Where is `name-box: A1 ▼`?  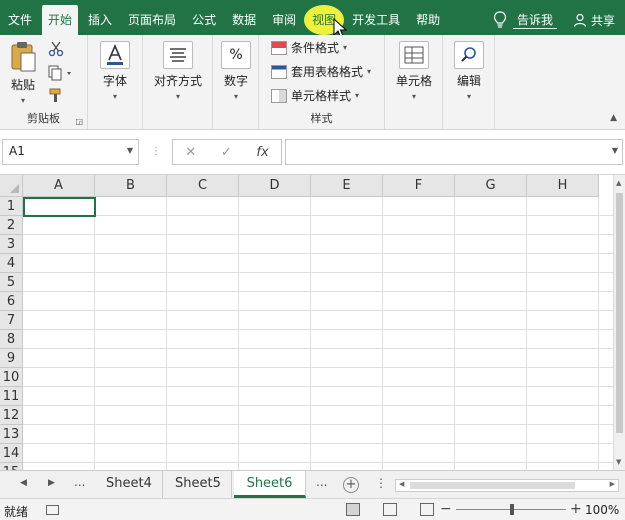 name-box: A1 ▼ is located at coordinates (70, 152).